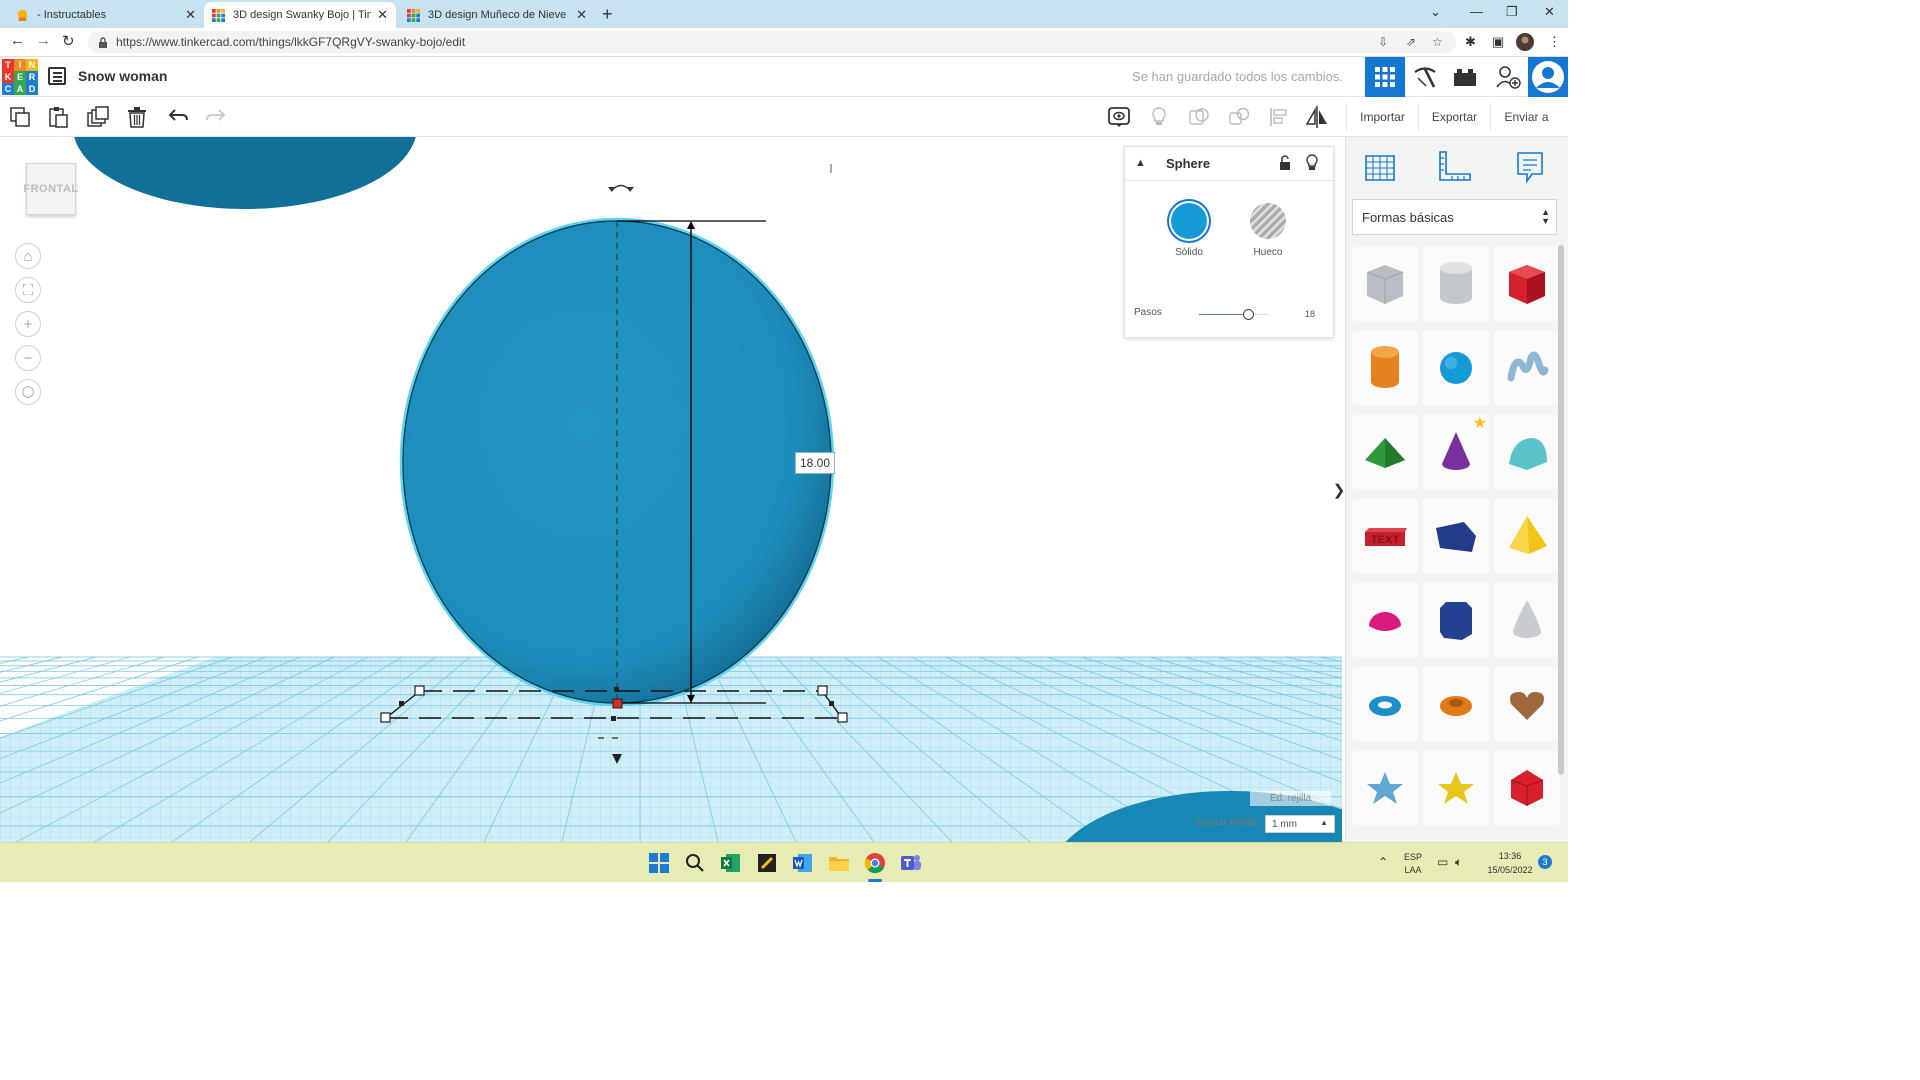  I want to click on start-button, so click(659, 863).